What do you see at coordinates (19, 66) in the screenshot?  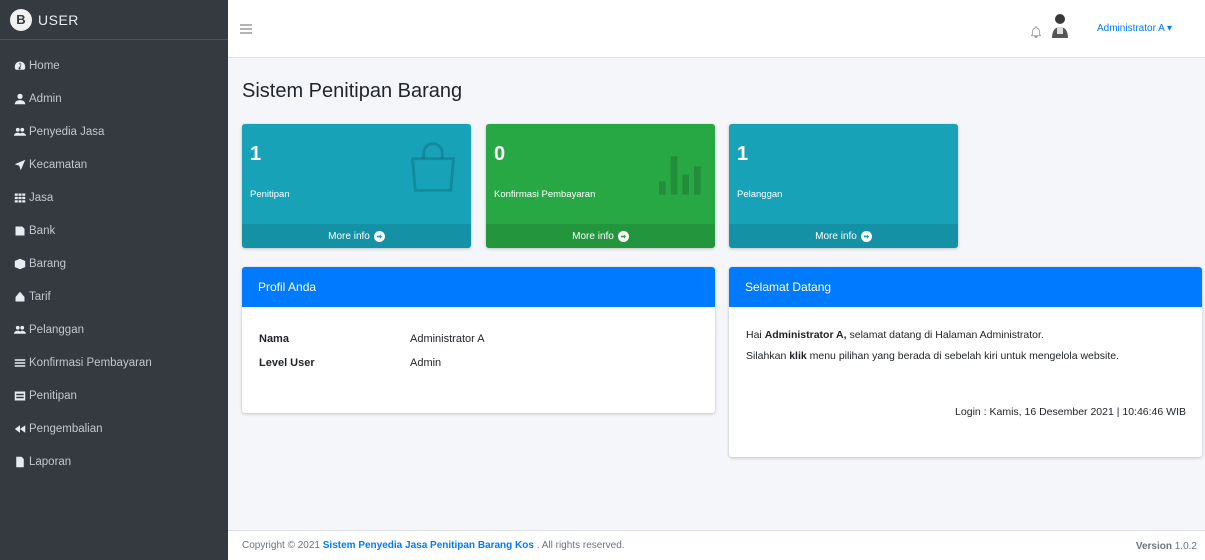 I see `tachometer-icon` at bounding box center [19, 66].